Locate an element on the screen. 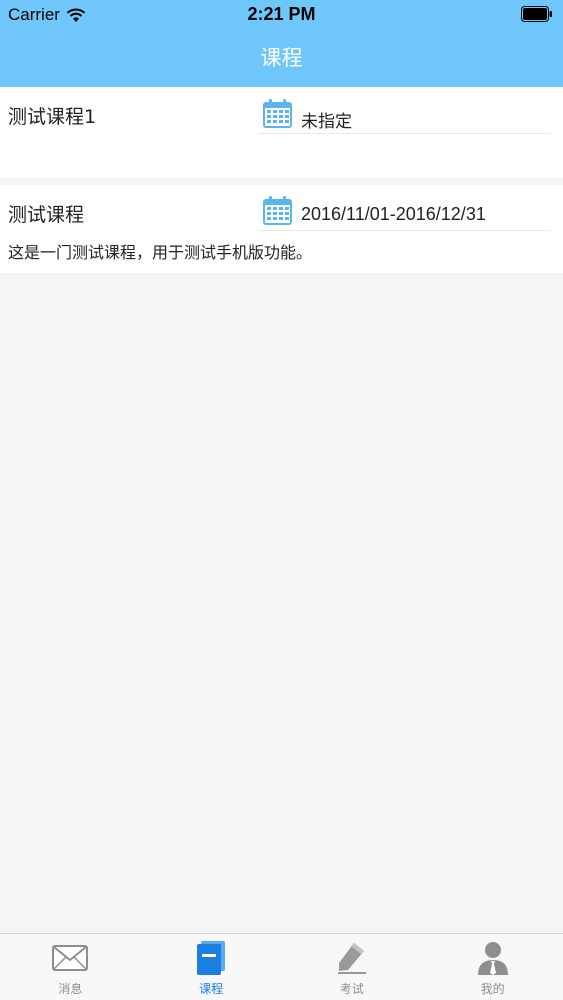 The image size is (563, 1000). person-icon is located at coordinates (492, 958).